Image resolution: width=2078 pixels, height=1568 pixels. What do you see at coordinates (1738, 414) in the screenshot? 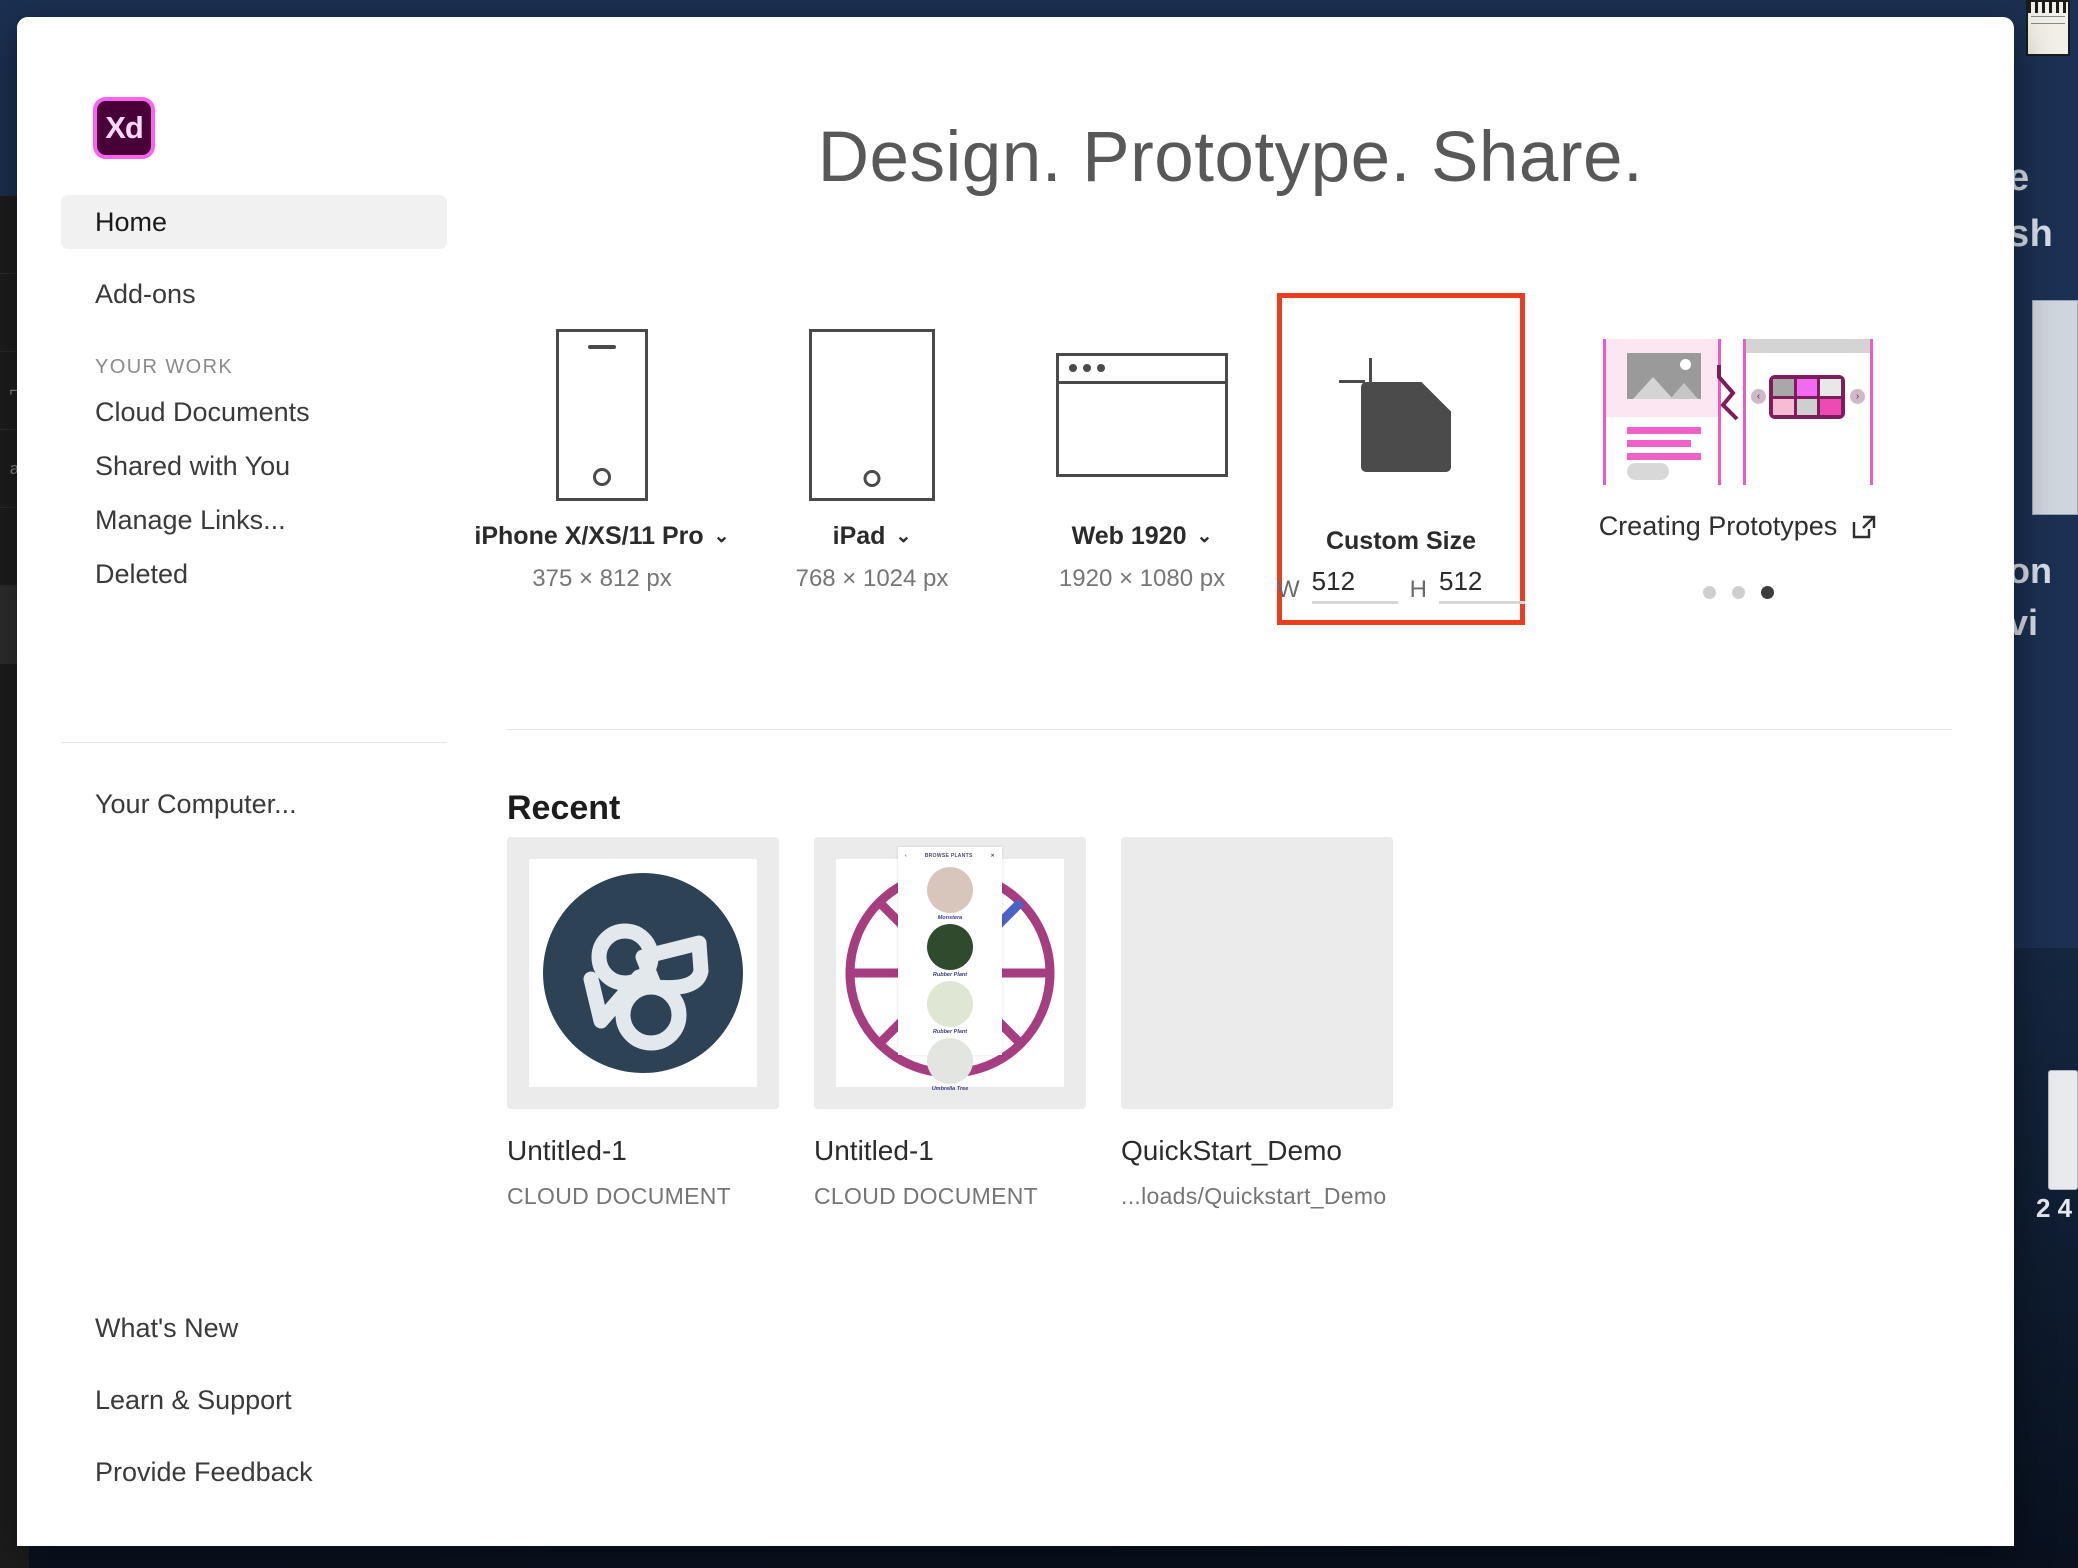
I see `promo-artwork: ‹ ›` at bounding box center [1738, 414].